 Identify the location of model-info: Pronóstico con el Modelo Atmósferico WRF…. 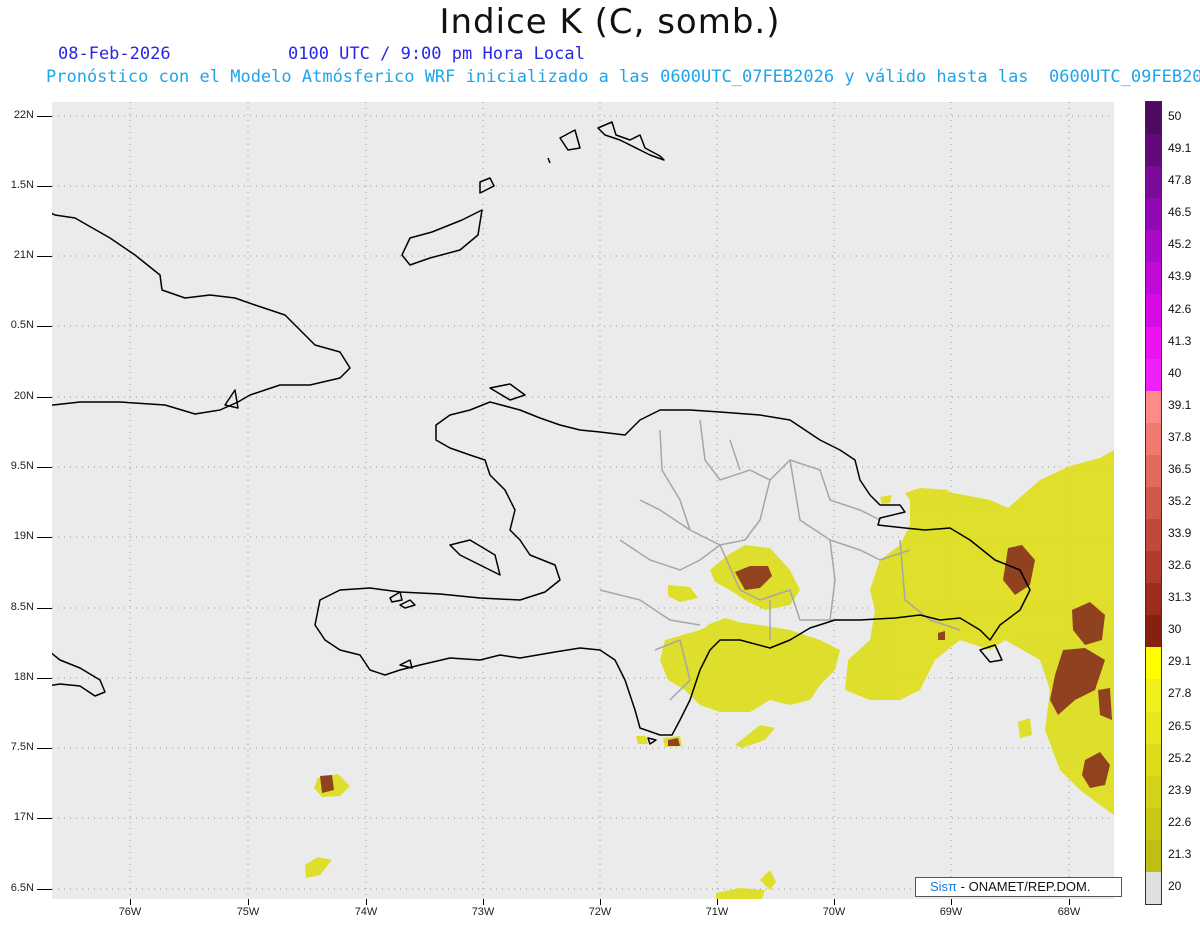
(623, 77).